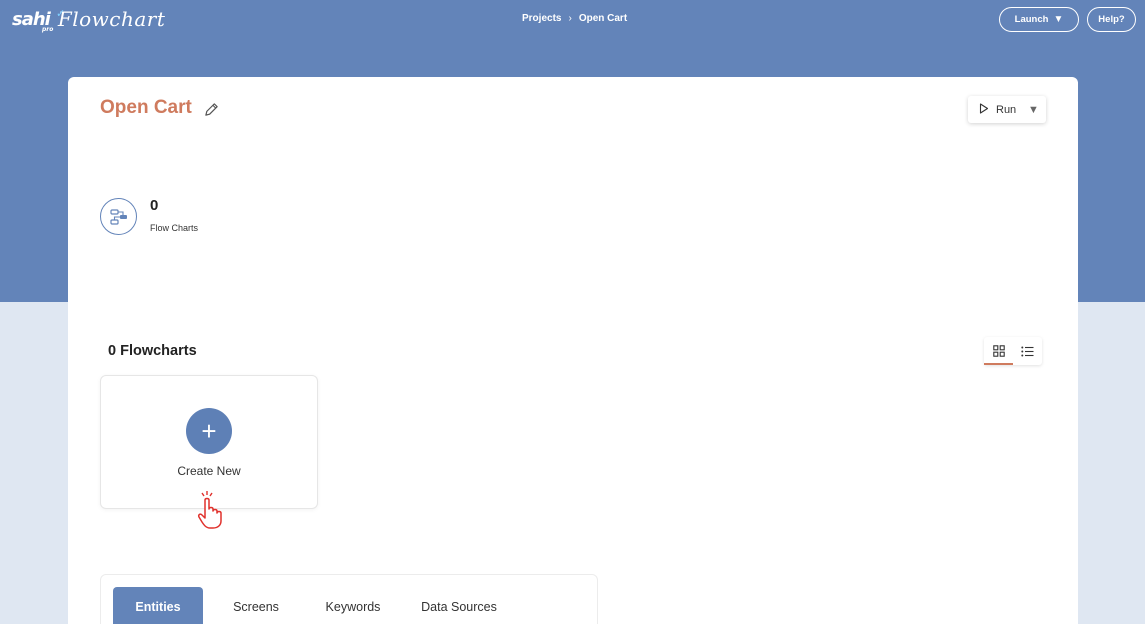 This screenshot has width=1145, height=624. What do you see at coordinates (1027, 351) in the screenshot?
I see `list-view-icon` at bounding box center [1027, 351].